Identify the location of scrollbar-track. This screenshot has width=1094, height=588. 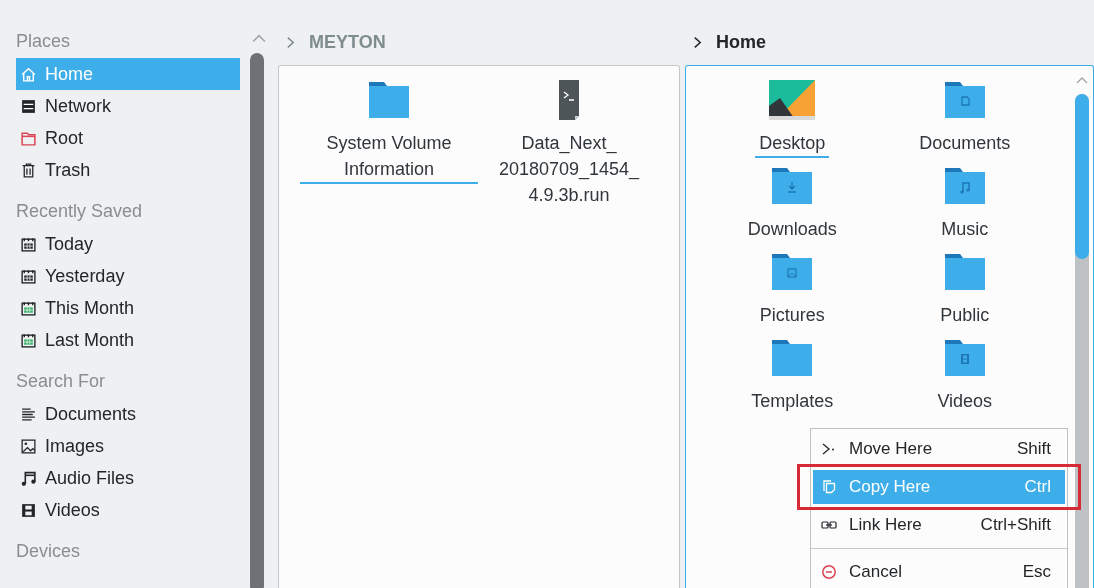
(1082, 341).